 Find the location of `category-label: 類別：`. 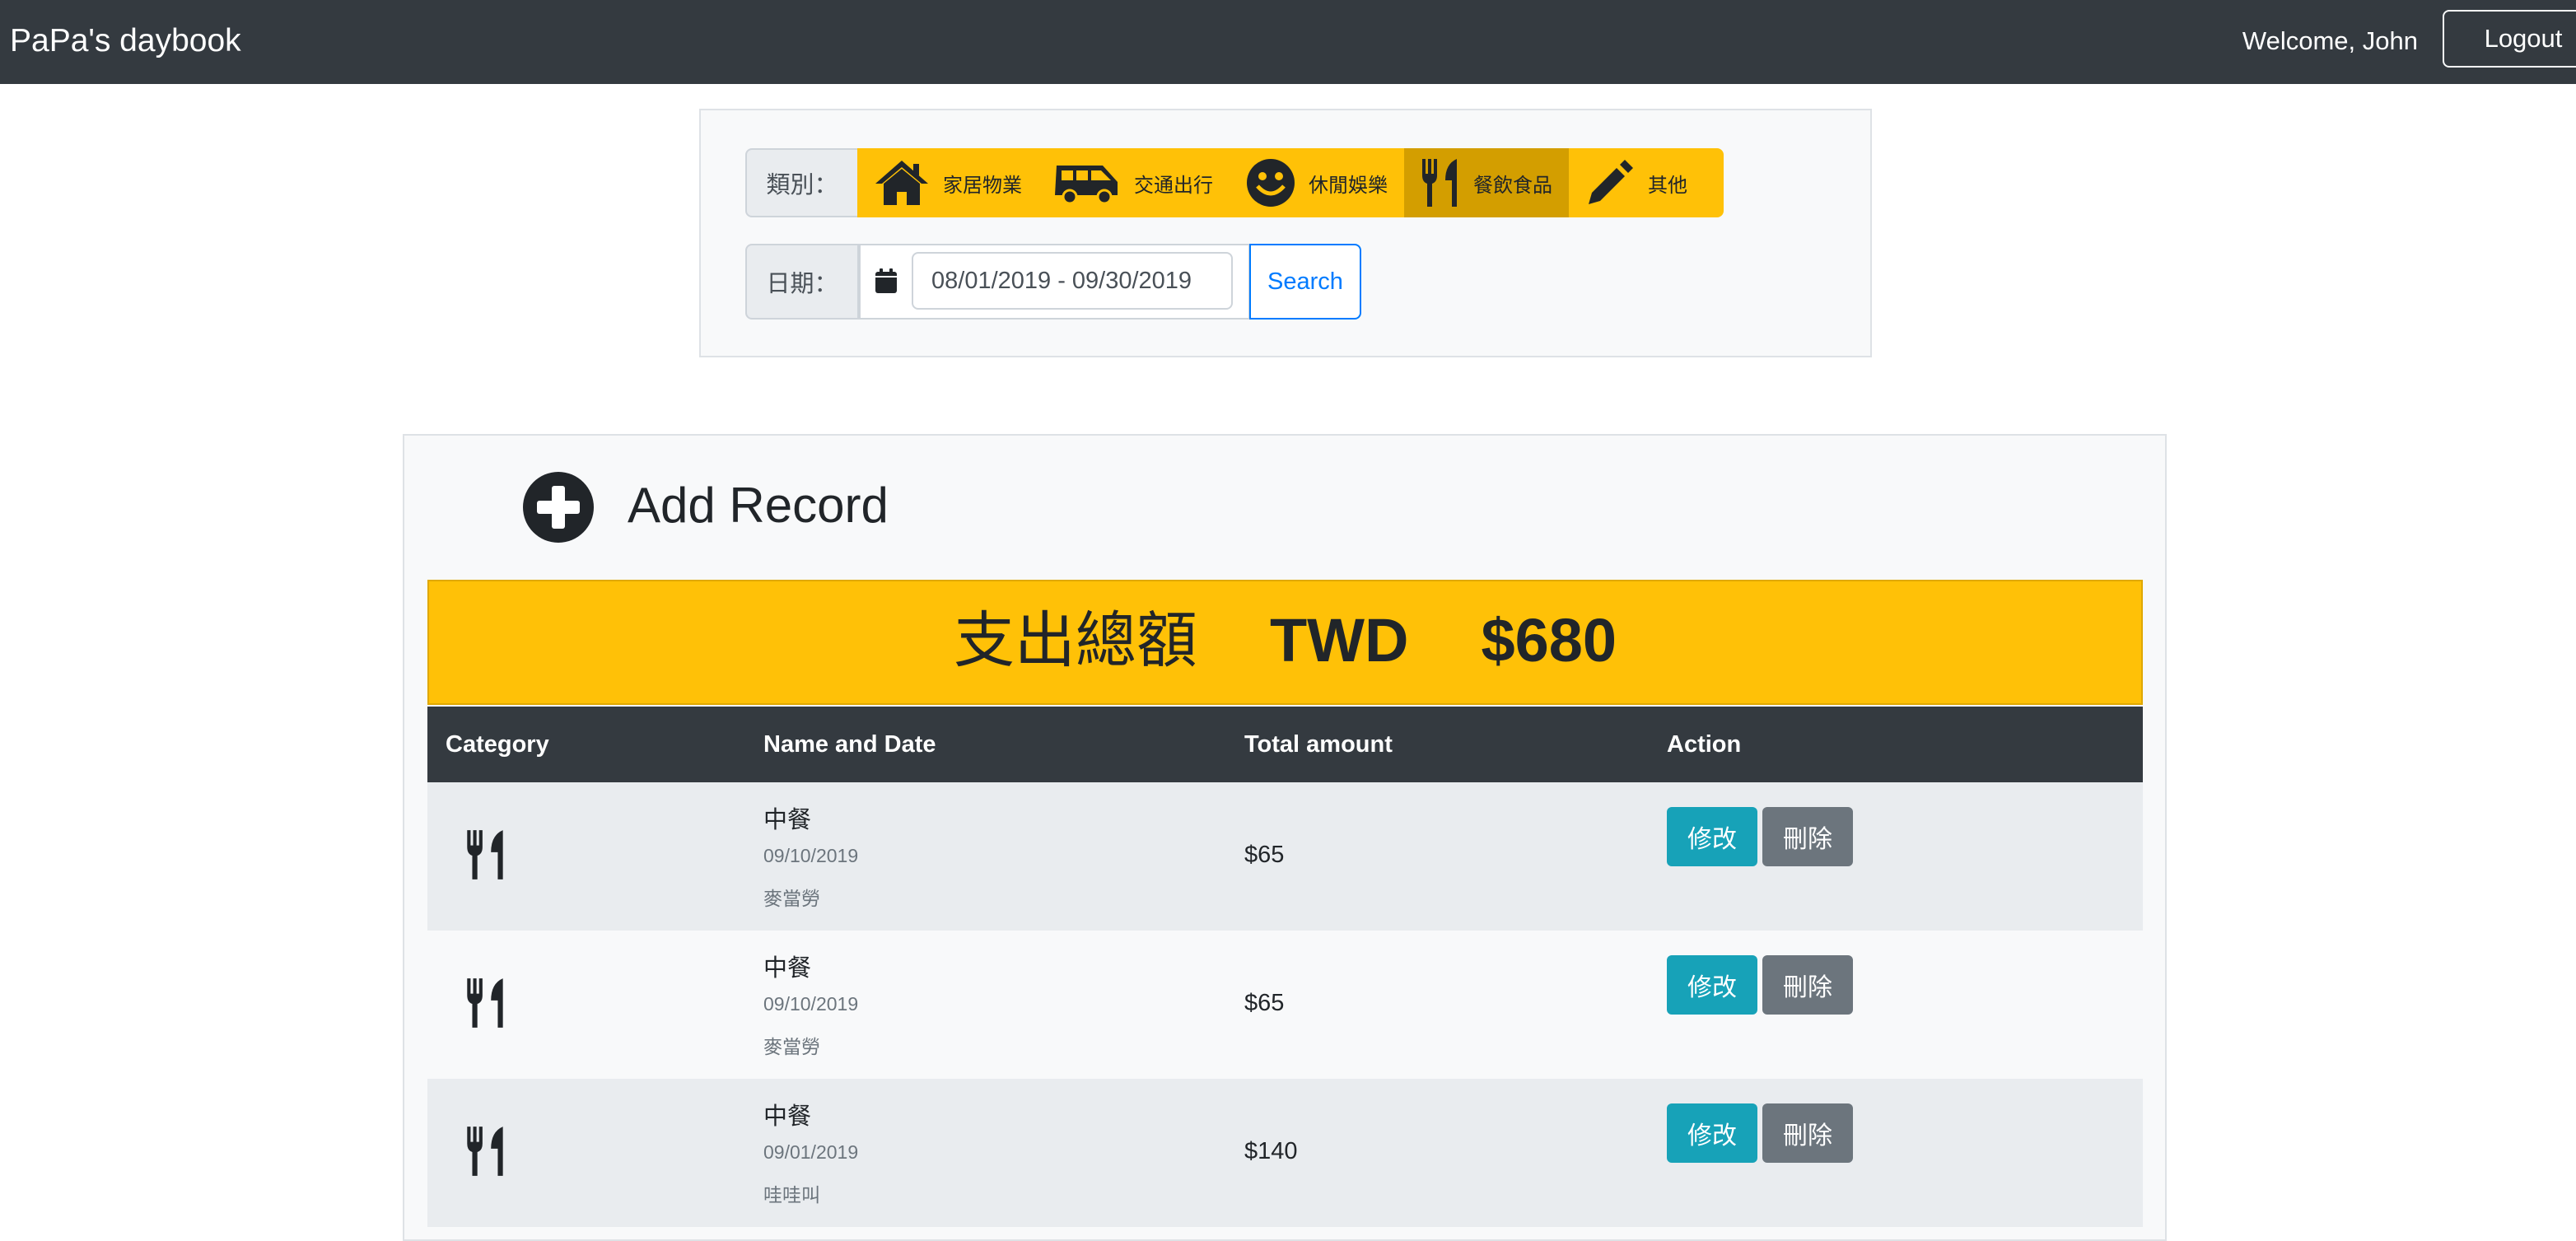

category-label: 類別： is located at coordinates (802, 182).